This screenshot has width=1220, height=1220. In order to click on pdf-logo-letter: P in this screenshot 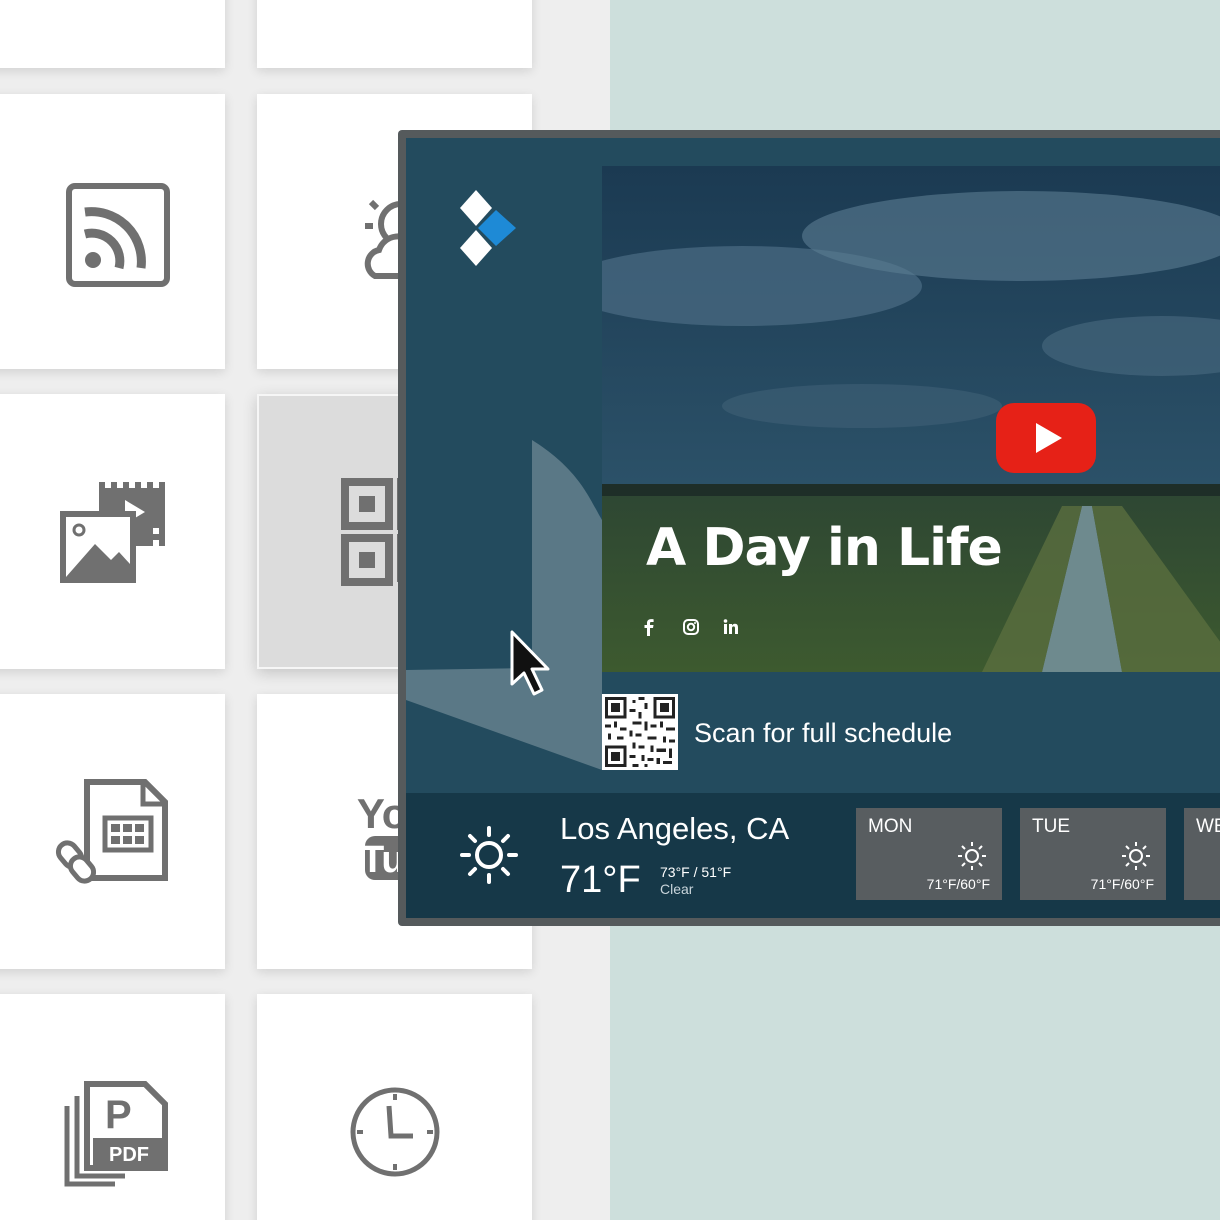, I will do `click(118, 1115)`.